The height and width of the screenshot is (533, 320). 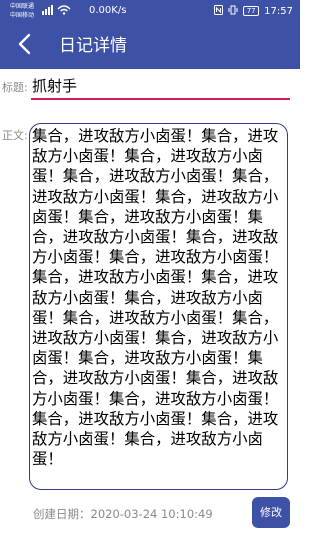 I want to click on clock: 17:57, so click(x=278, y=11).